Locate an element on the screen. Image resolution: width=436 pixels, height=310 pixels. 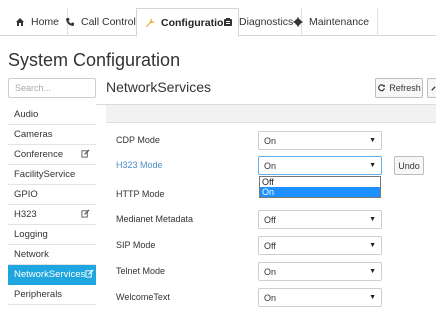
undo-label: Undo is located at coordinates (409, 165).